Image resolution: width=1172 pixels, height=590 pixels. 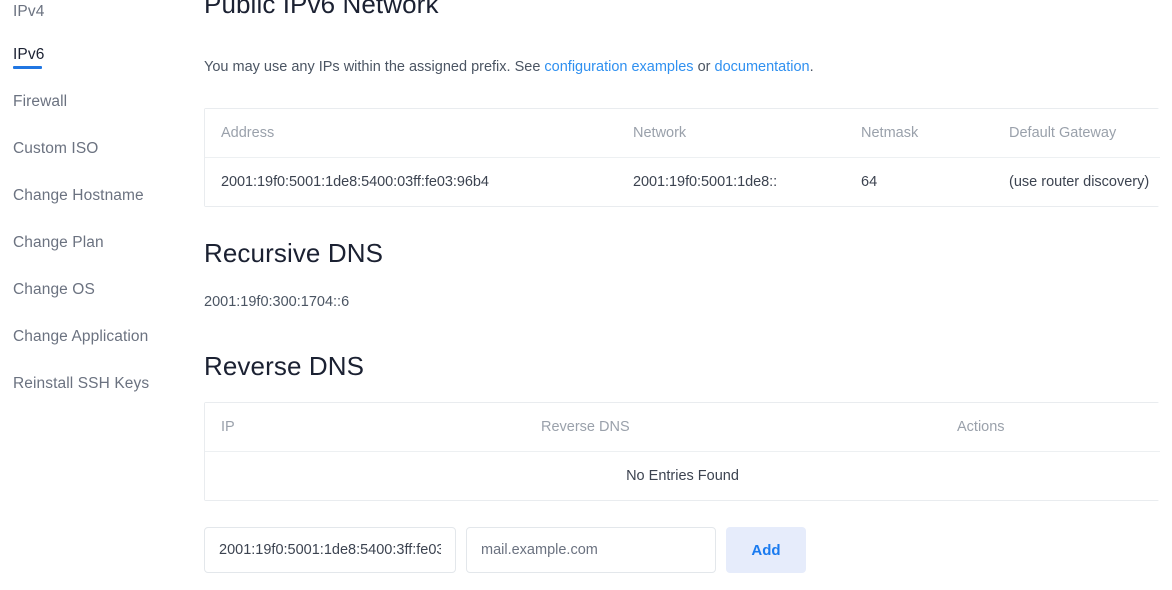 I want to click on recursive-dns-title: Recursive DNS, so click(x=294, y=253).